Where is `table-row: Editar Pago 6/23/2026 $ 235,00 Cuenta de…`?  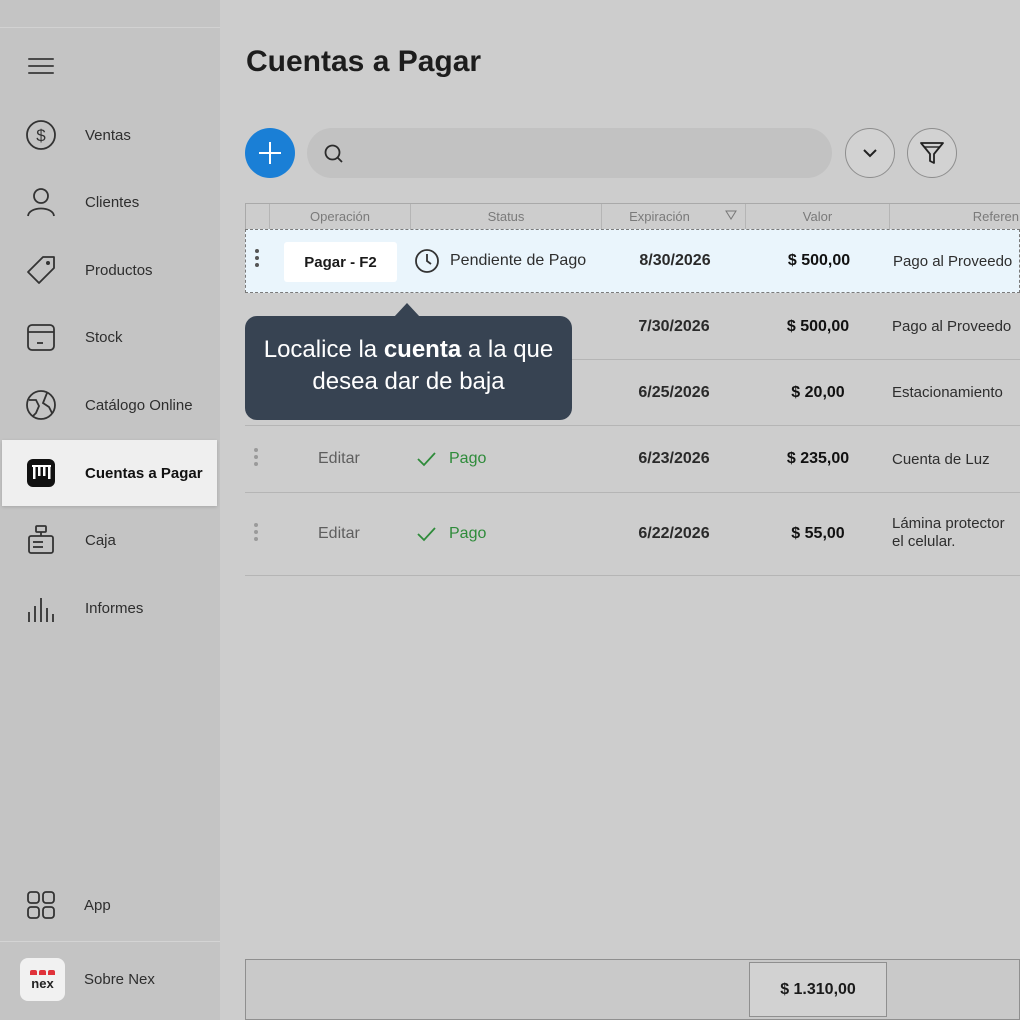 table-row: Editar Pago 6/23/2026 $ 235,00 Cuenta de… is located at coordinates (632, 459).